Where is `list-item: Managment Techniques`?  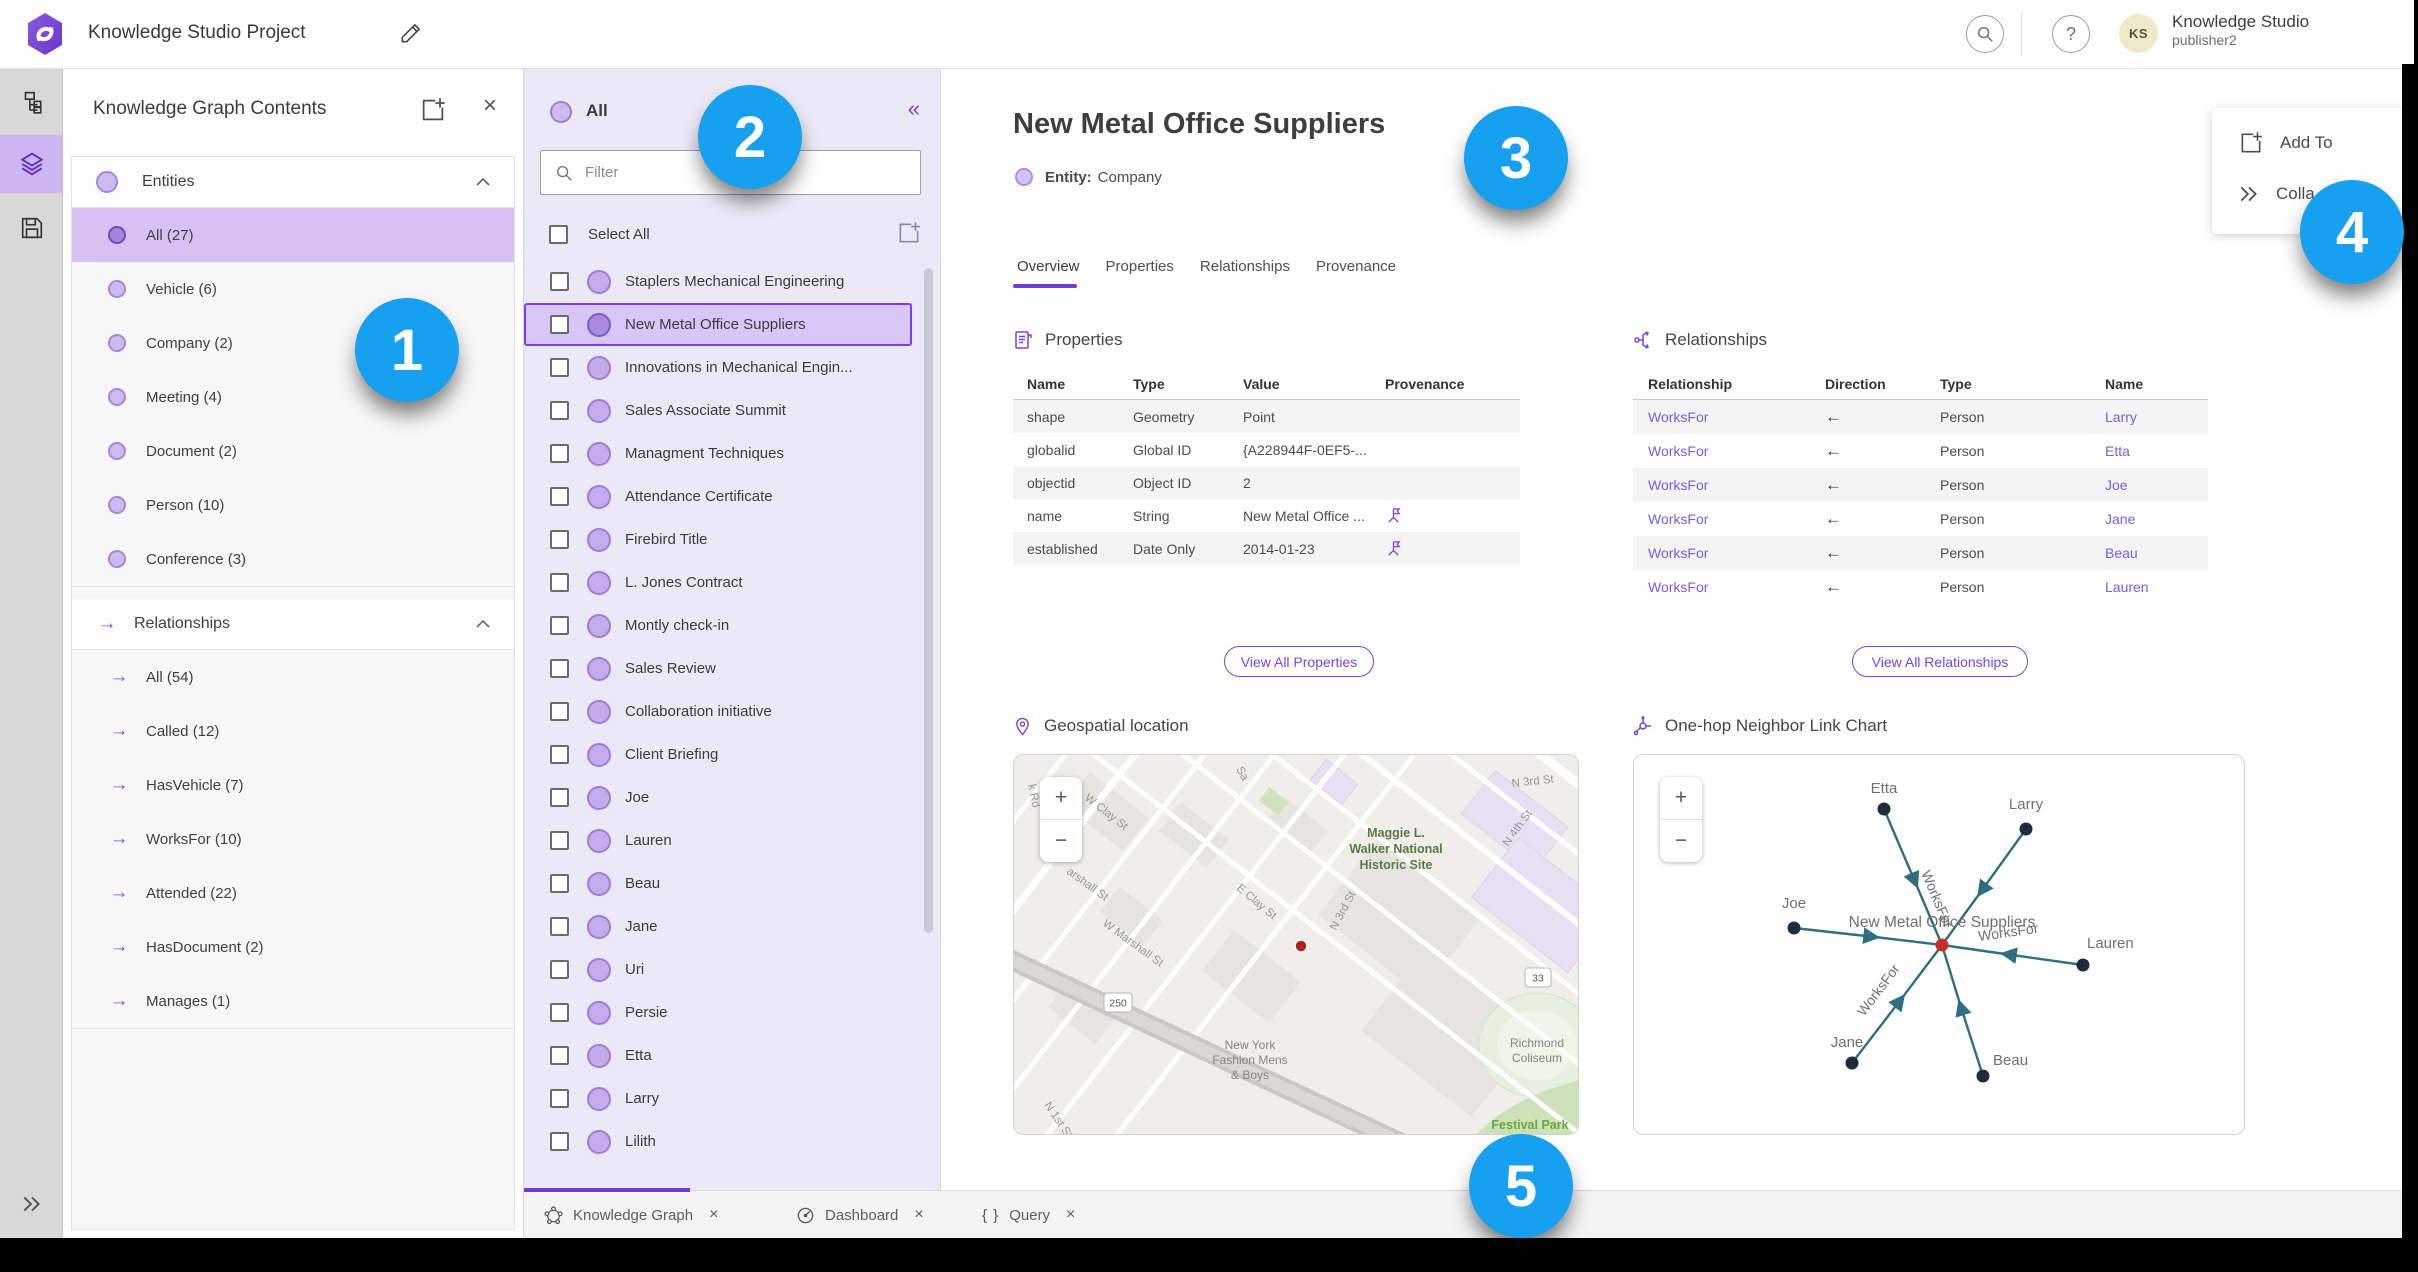
list-item: Managment Techniques is located at coordinates (718, 453).